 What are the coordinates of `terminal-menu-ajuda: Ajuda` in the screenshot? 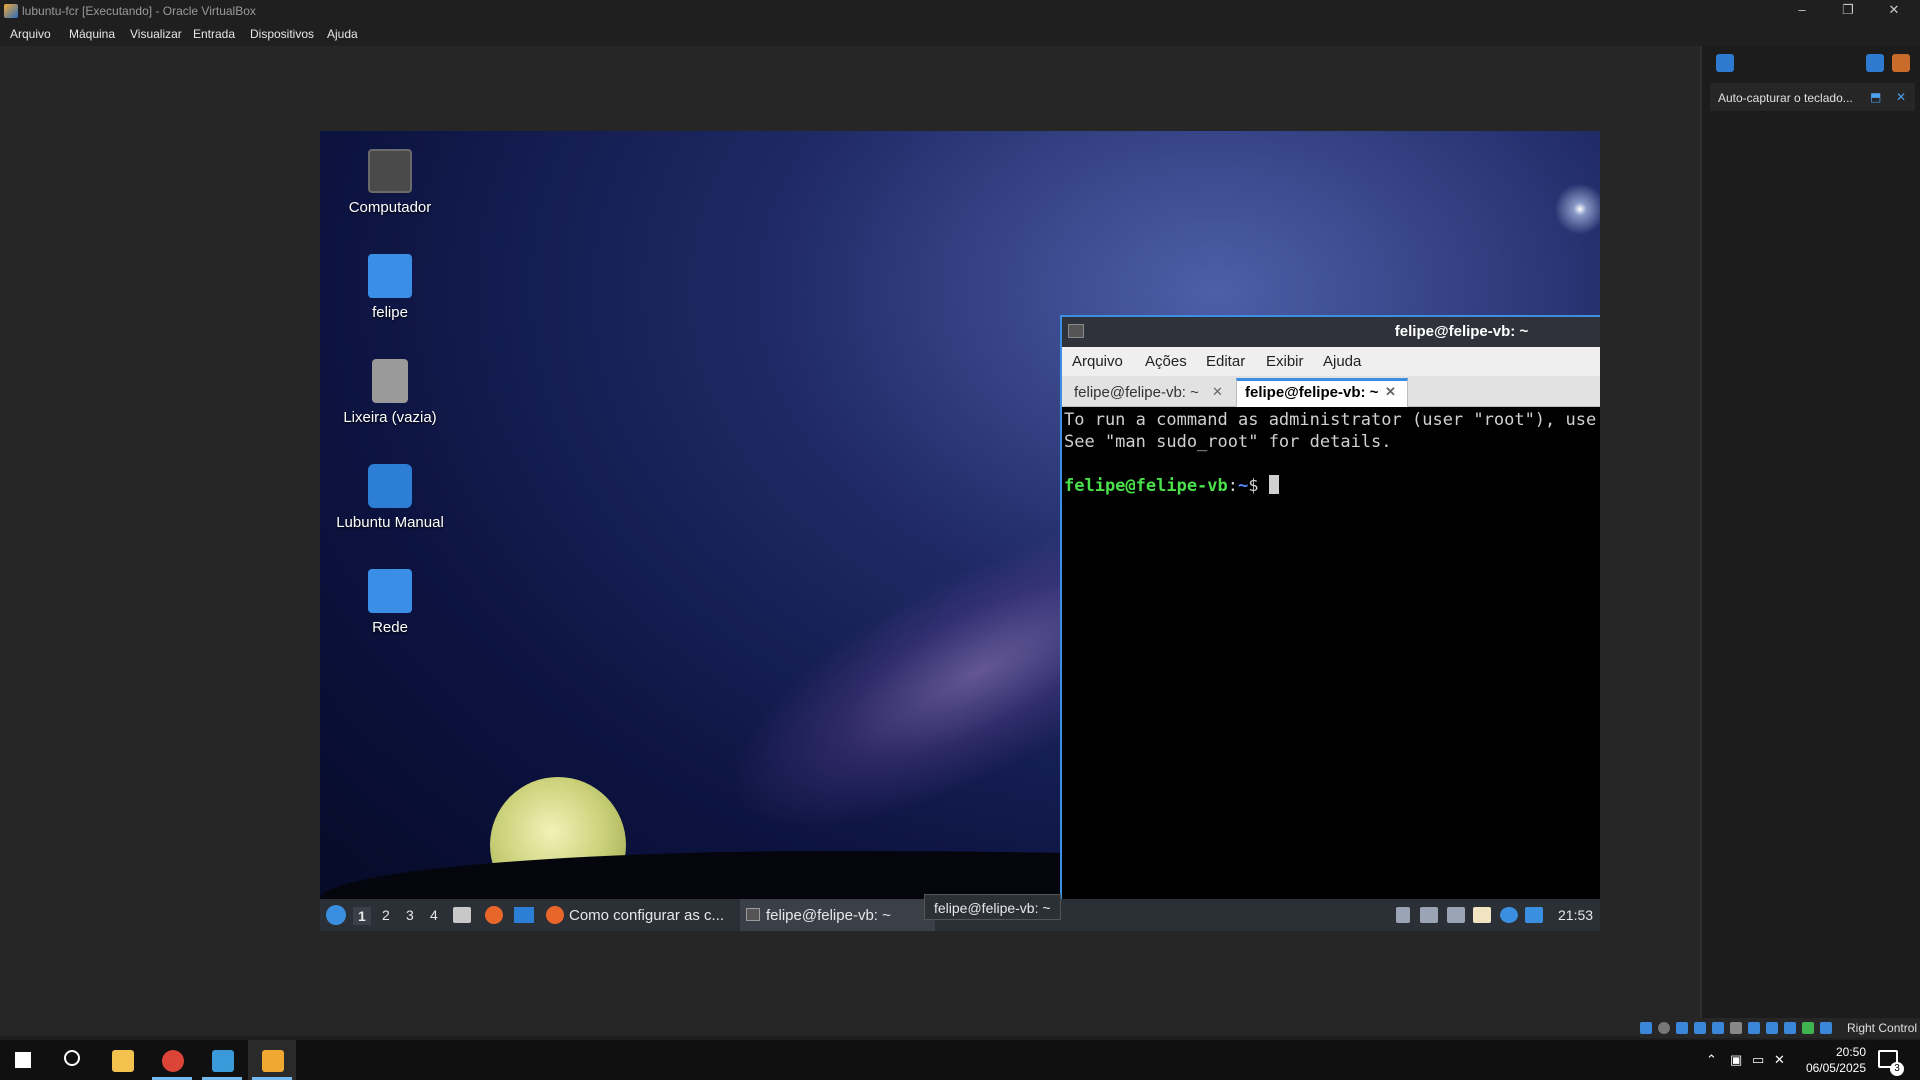 It's located at (1342, 361).